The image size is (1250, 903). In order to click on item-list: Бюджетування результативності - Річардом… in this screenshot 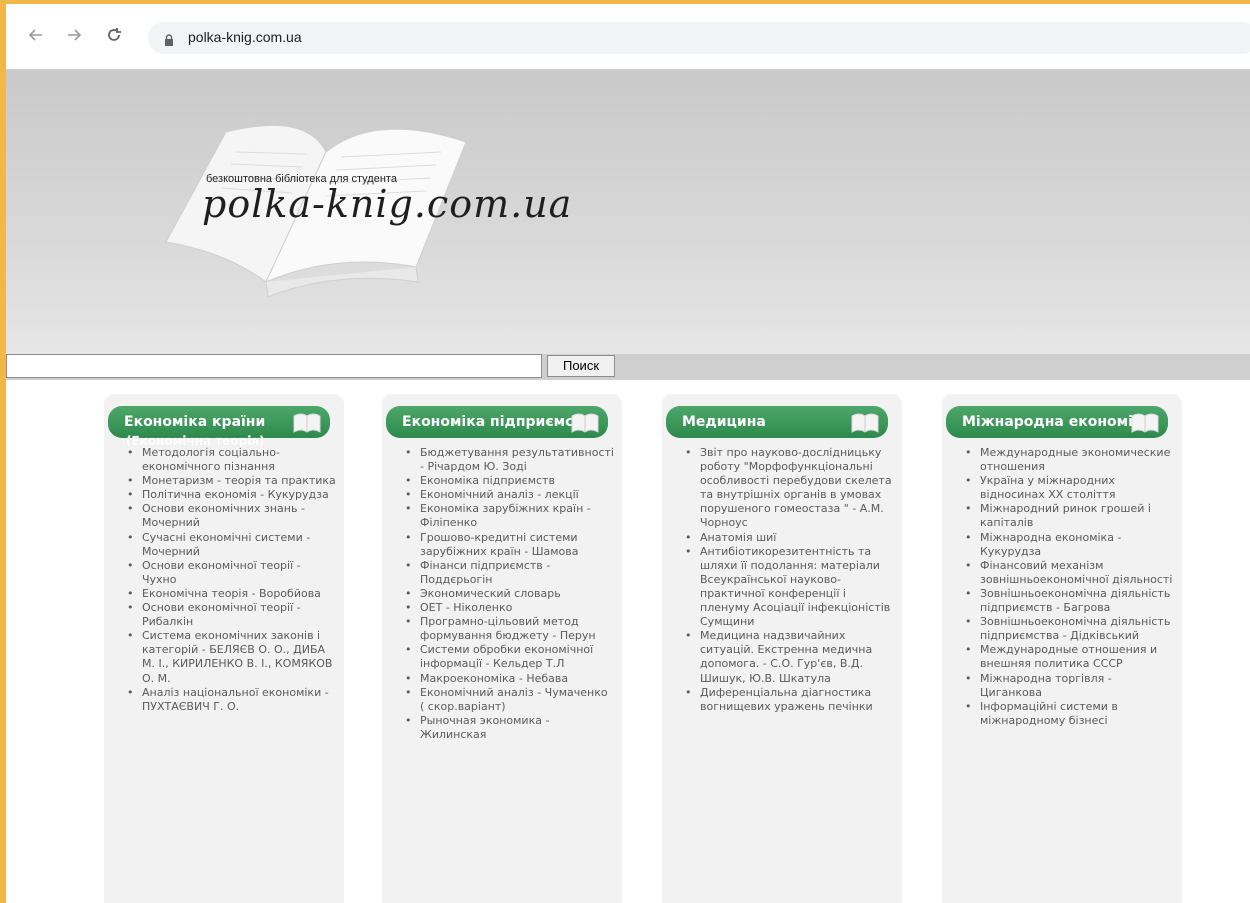, I will do `click(508, 594)`.